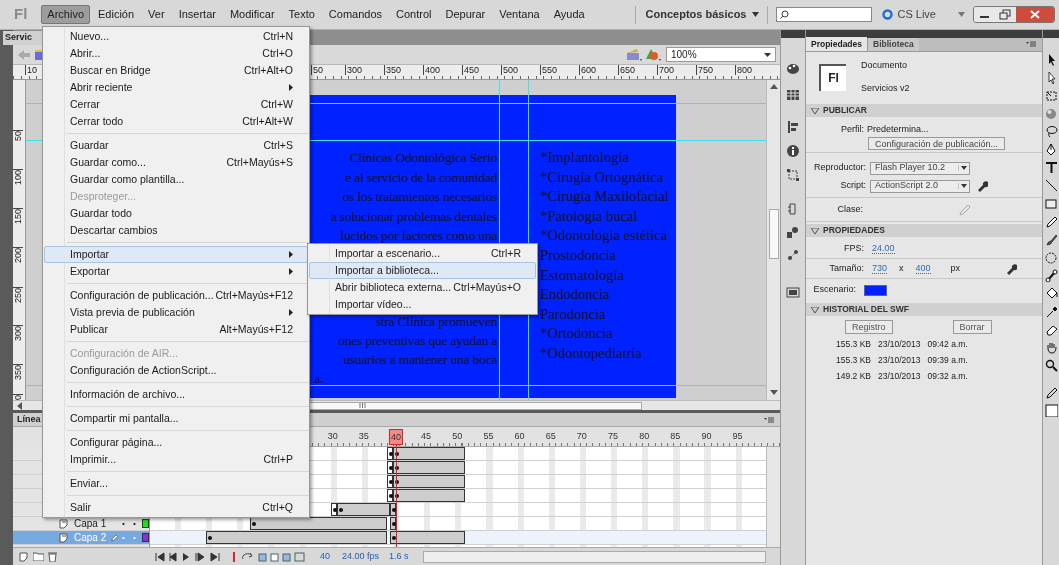 The width and height of the screenshot is (1059, 565). What do you see at coordinates (1005, 14) in the screenshot?
I see `restore-icon` at bounding box center [1005, 14].